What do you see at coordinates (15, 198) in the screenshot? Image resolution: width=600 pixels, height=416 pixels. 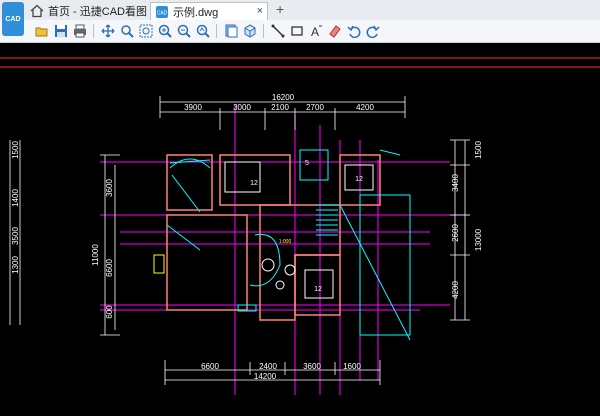 I see `dim-value: 1400` at bounding box center [15, 198].